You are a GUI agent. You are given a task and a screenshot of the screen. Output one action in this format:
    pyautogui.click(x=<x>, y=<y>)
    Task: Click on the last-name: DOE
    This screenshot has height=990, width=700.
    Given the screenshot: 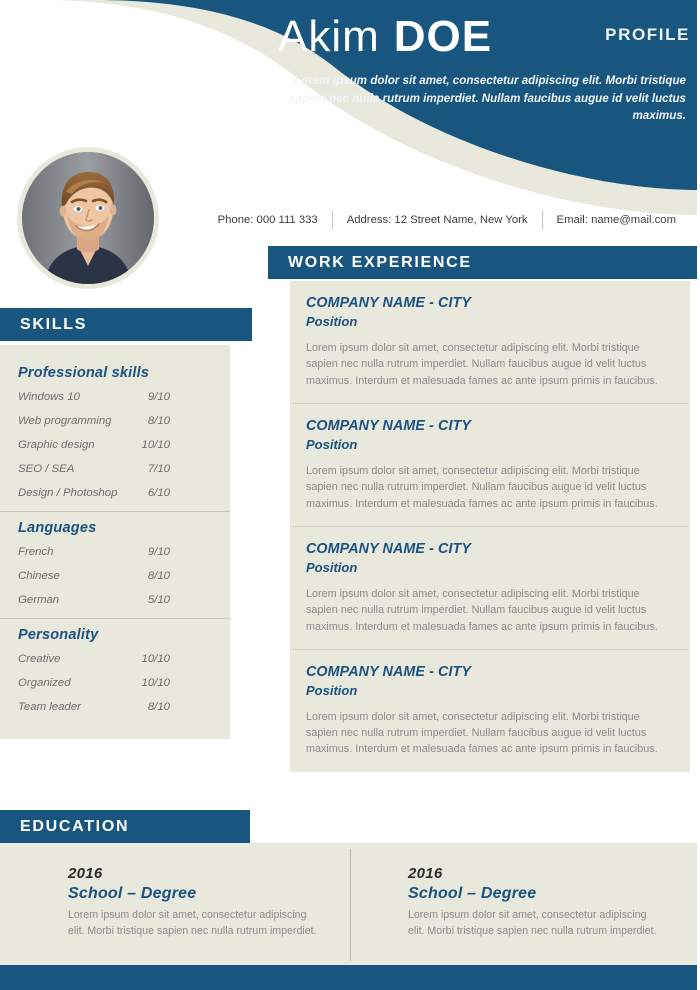 What is the action you would take?
    pyautogui.click(x=443, y=36)
    